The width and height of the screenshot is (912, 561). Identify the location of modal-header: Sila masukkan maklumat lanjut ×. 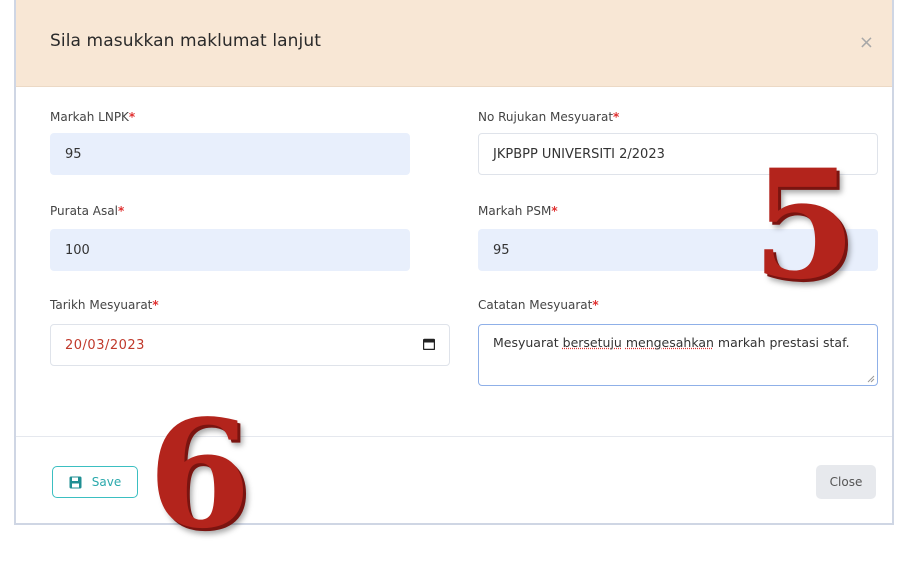
(454, 43).